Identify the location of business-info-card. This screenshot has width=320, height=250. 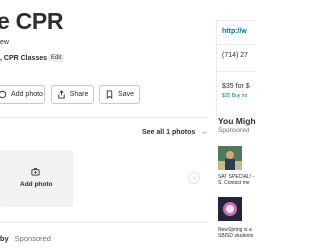
(236, 70).